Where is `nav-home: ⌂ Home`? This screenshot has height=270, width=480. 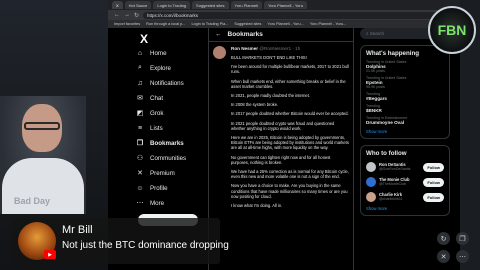
nav-home: ⌂ Home is located at coordinates (151, 53).